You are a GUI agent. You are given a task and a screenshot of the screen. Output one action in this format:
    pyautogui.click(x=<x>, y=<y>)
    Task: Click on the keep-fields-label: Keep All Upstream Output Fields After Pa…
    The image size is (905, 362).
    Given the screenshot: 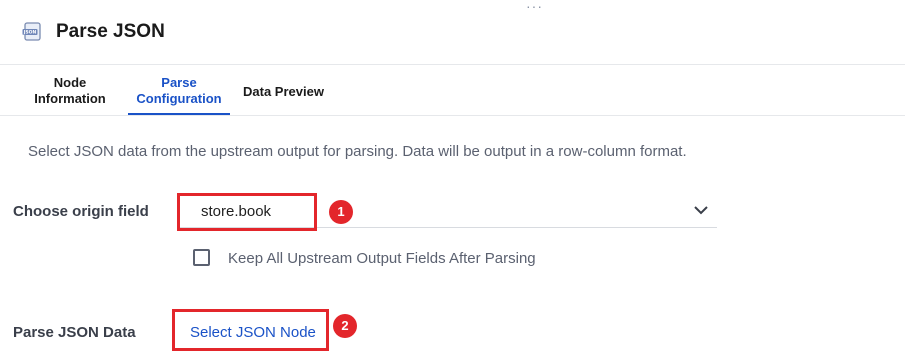 What is the action you would take?
    pyautogui.click(x=382, y=258)
    